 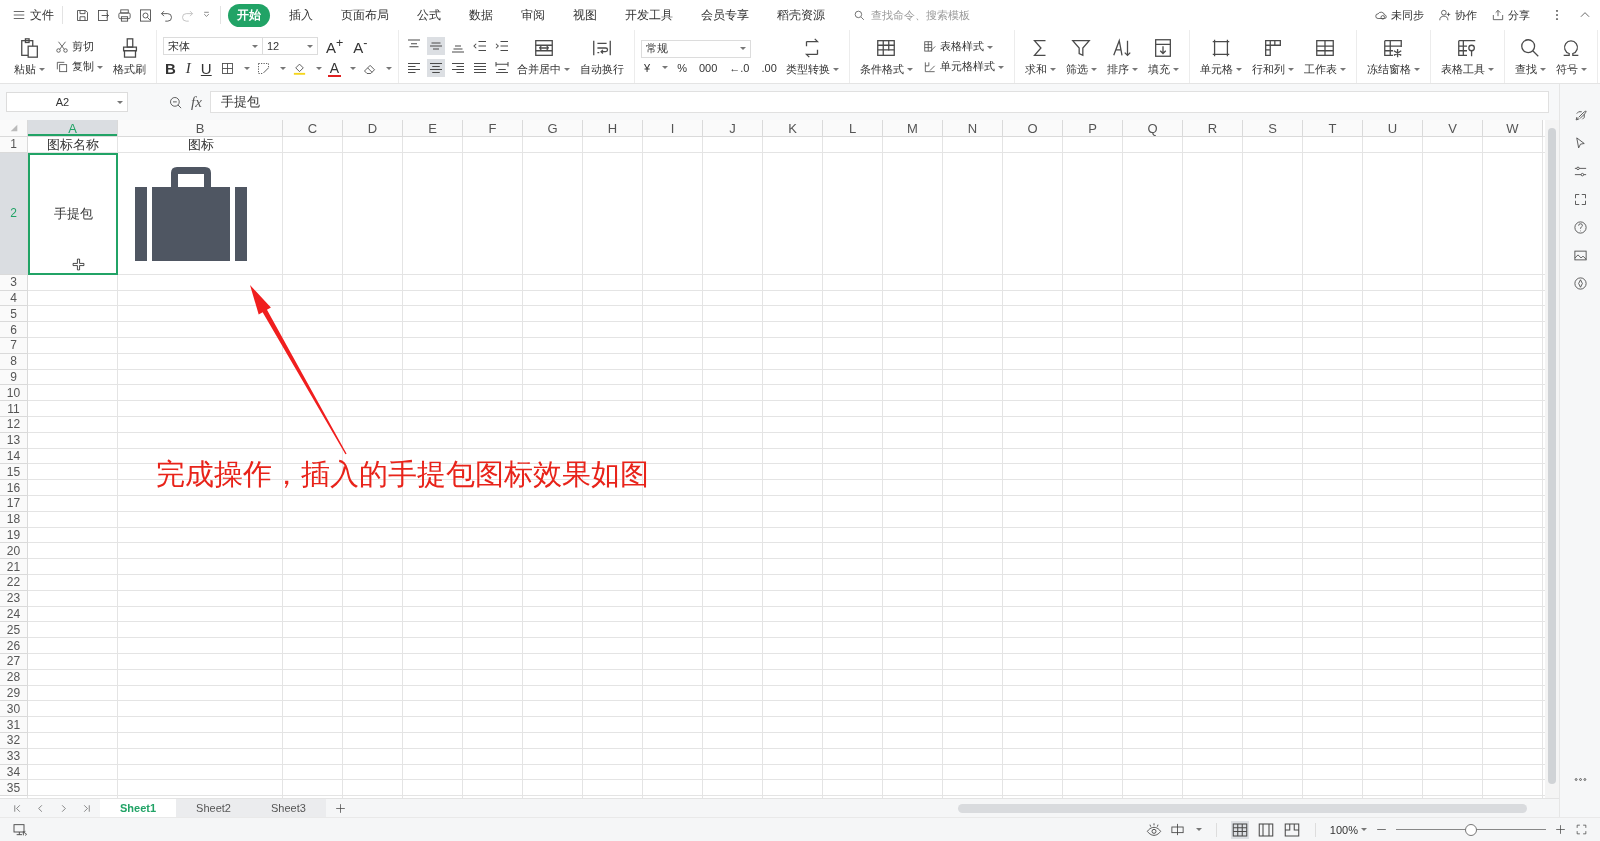 I want to click on export-icon, so click(x=103, y=15).